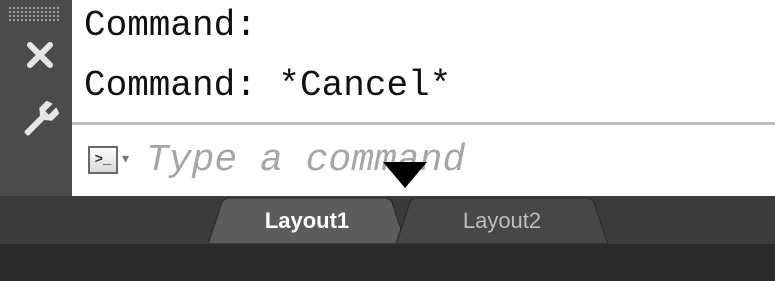 The image size is (775, 281). I want to click on wrench-icon, so click(42, 118).